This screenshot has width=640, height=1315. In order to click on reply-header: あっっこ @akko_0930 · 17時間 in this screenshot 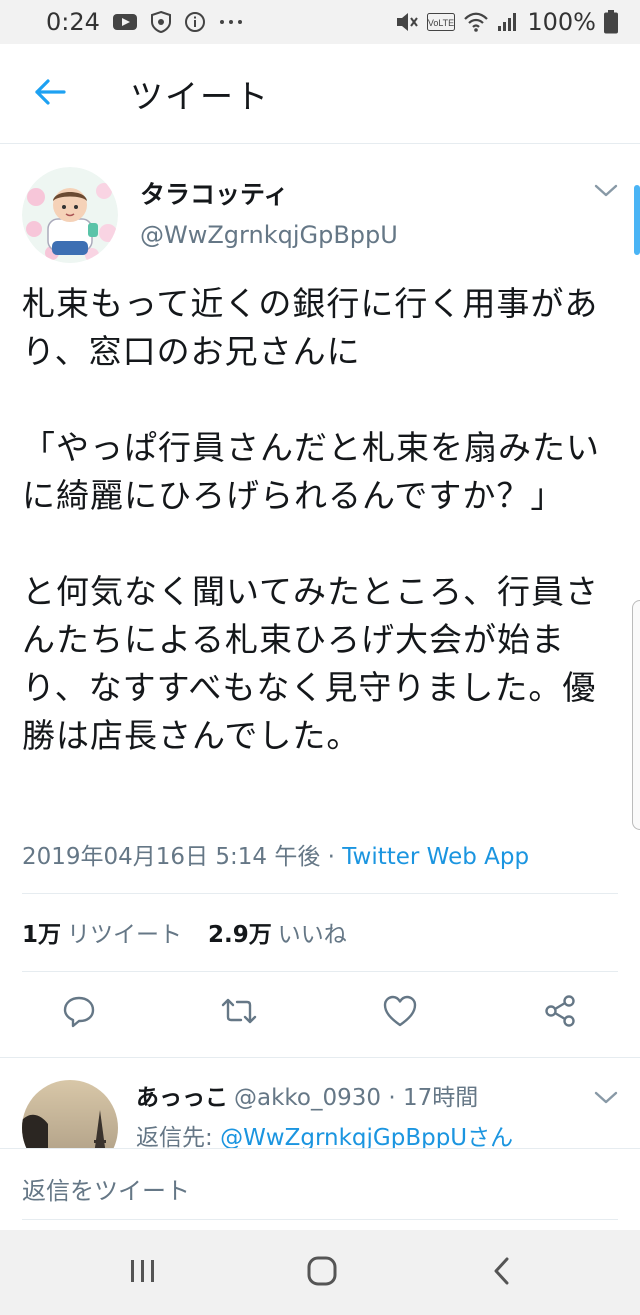, I will do `click(307, 1095)`.